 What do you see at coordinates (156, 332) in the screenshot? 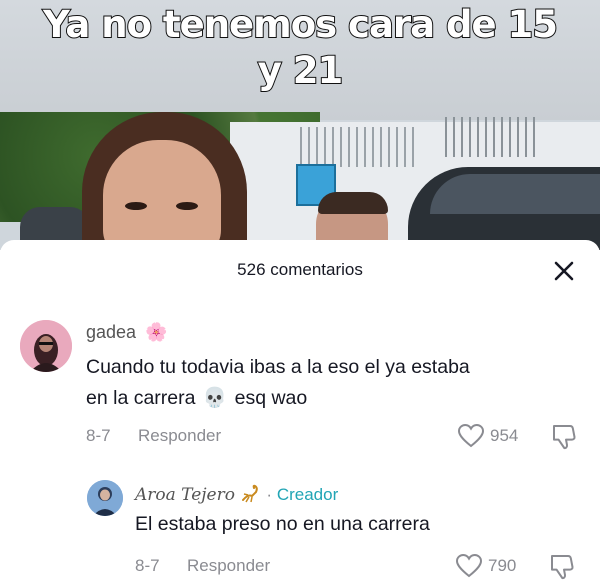
I see `flower-icon: 🌸` at bounding box center [156, 332].